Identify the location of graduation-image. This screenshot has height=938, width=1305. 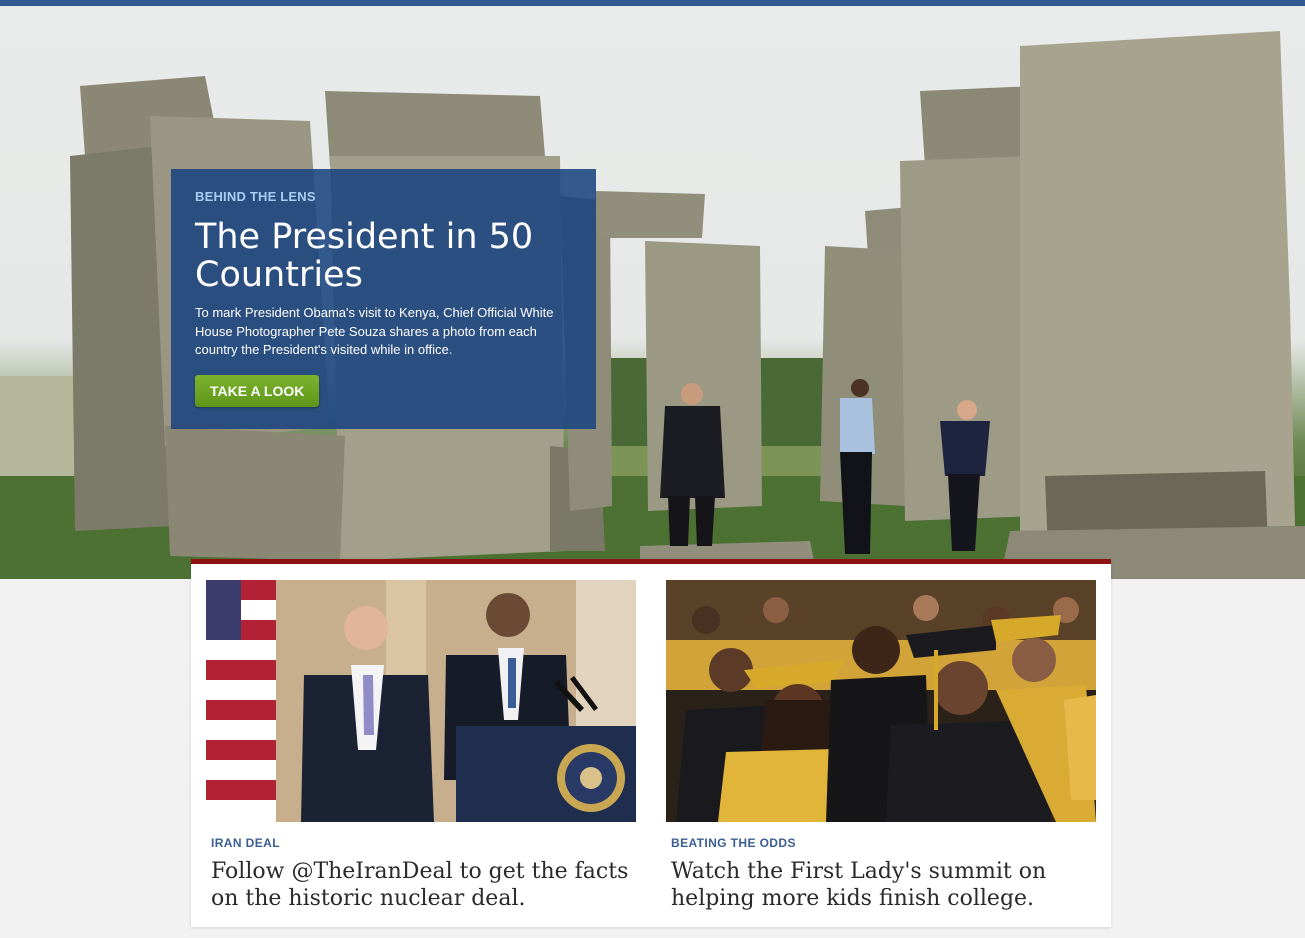
(881, 701).